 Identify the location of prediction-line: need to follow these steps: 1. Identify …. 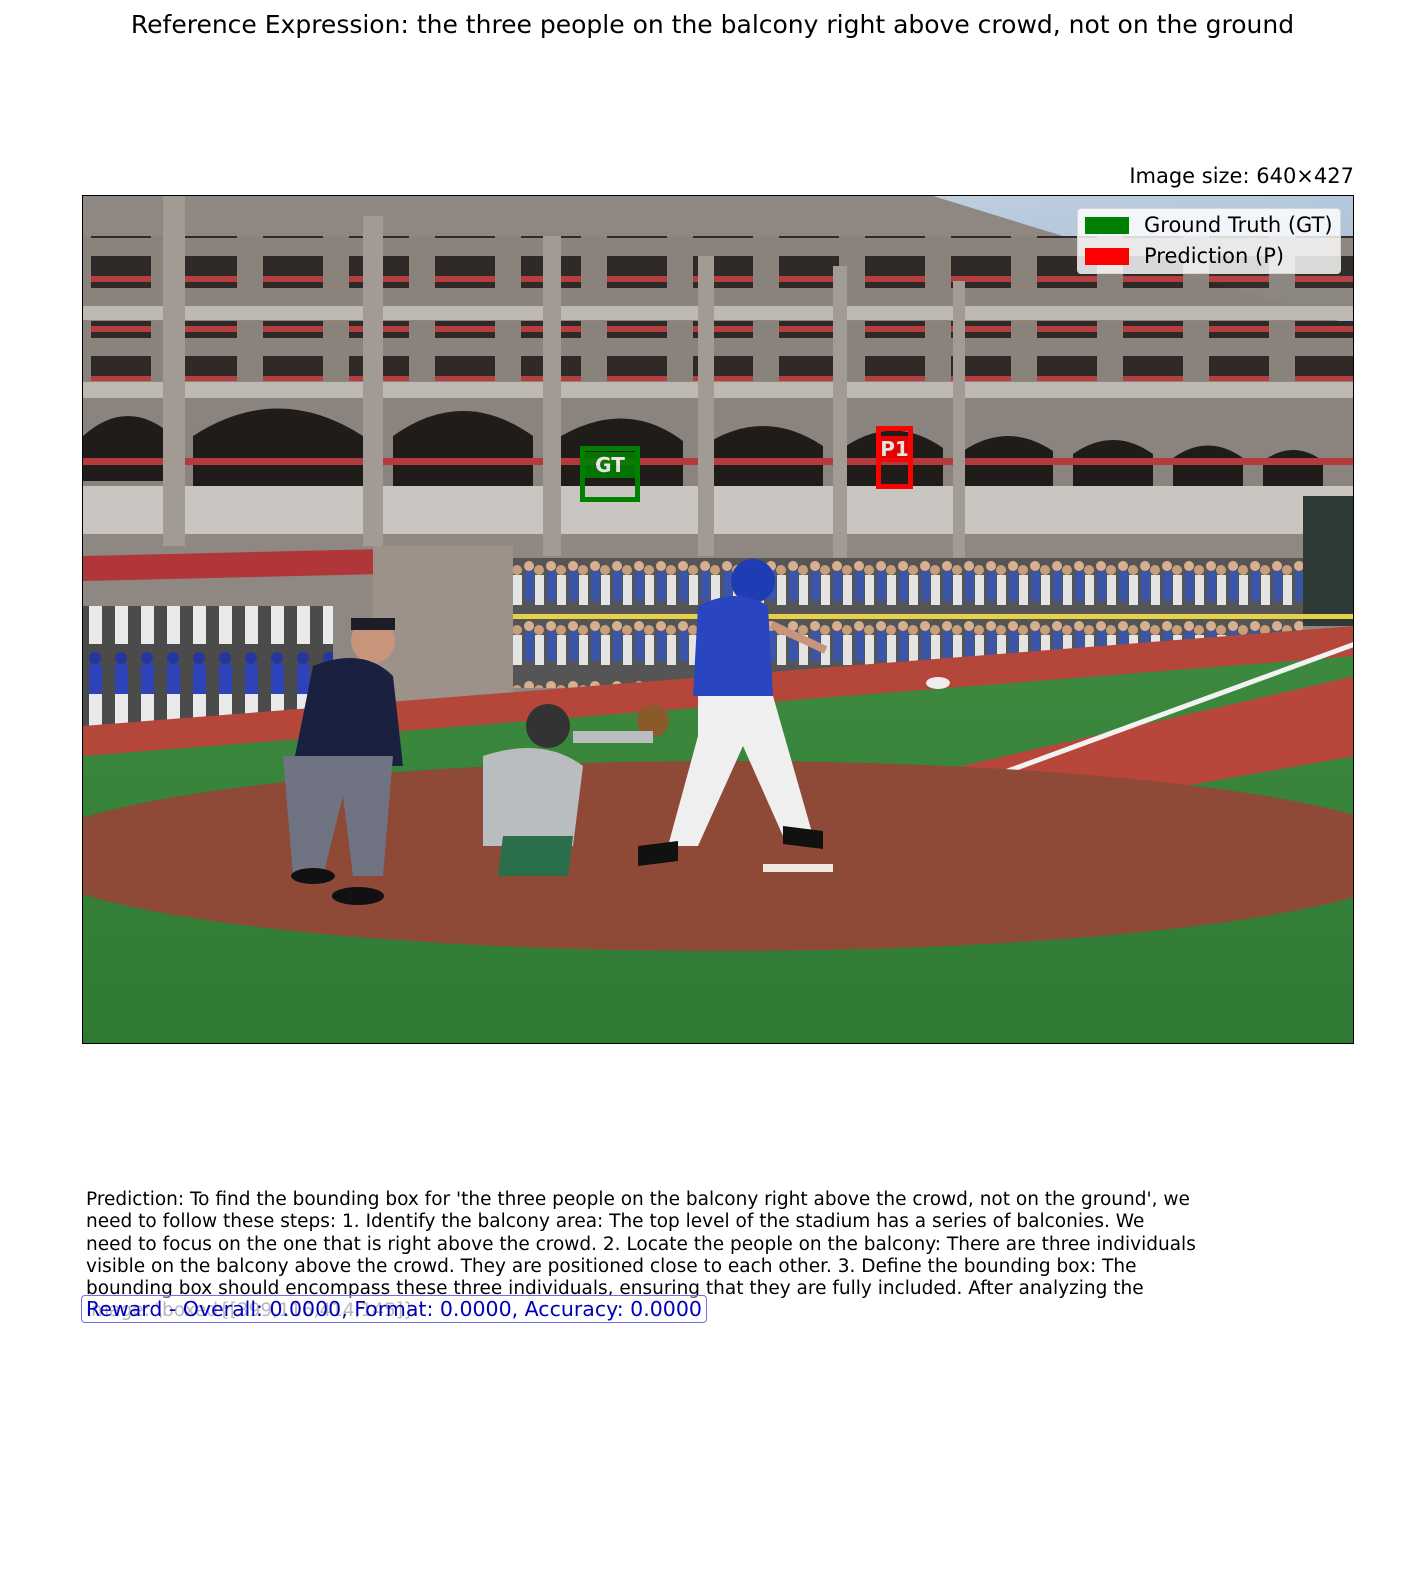
(615, 1222).